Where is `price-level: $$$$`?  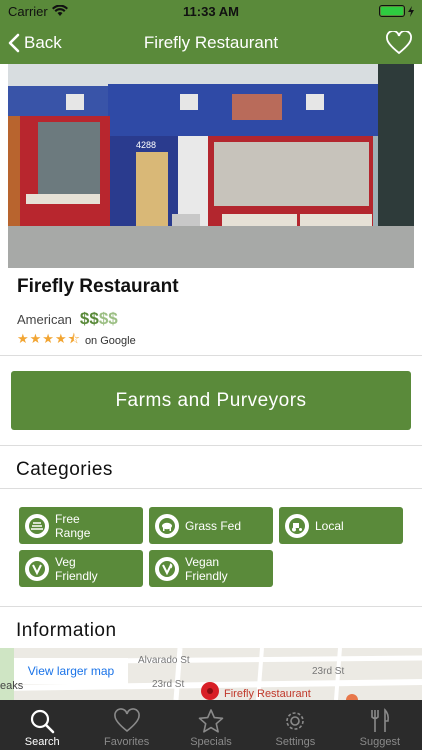
price-level: $$$$ is located at coordinates (99, 319).